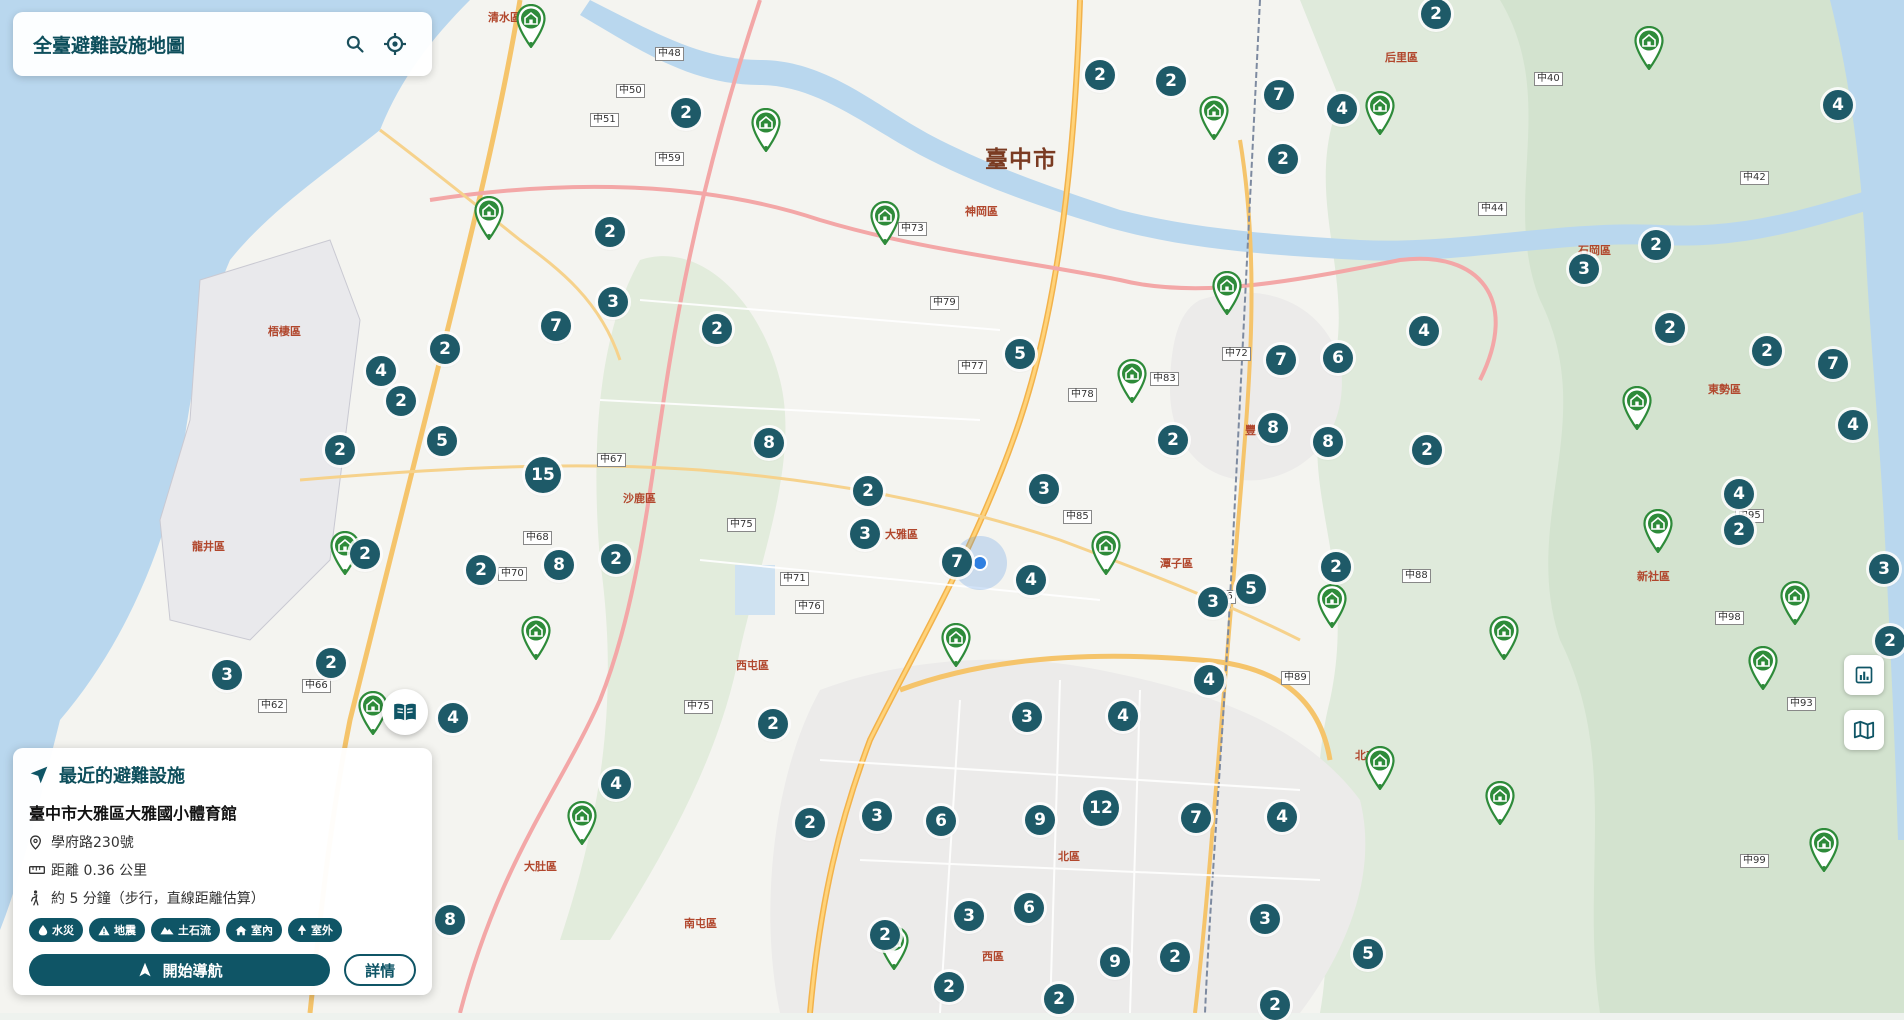  I want to click on search-button, so click(355, 44).